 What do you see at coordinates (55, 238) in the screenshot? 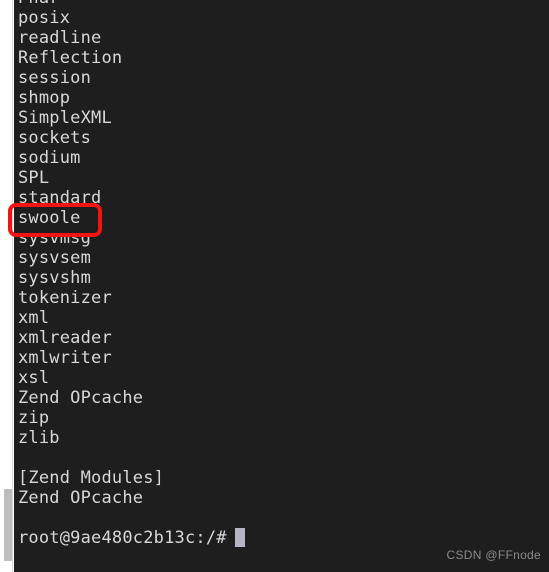
I see `terminal-line: sysvmsg` at bounding box center [55, 238].